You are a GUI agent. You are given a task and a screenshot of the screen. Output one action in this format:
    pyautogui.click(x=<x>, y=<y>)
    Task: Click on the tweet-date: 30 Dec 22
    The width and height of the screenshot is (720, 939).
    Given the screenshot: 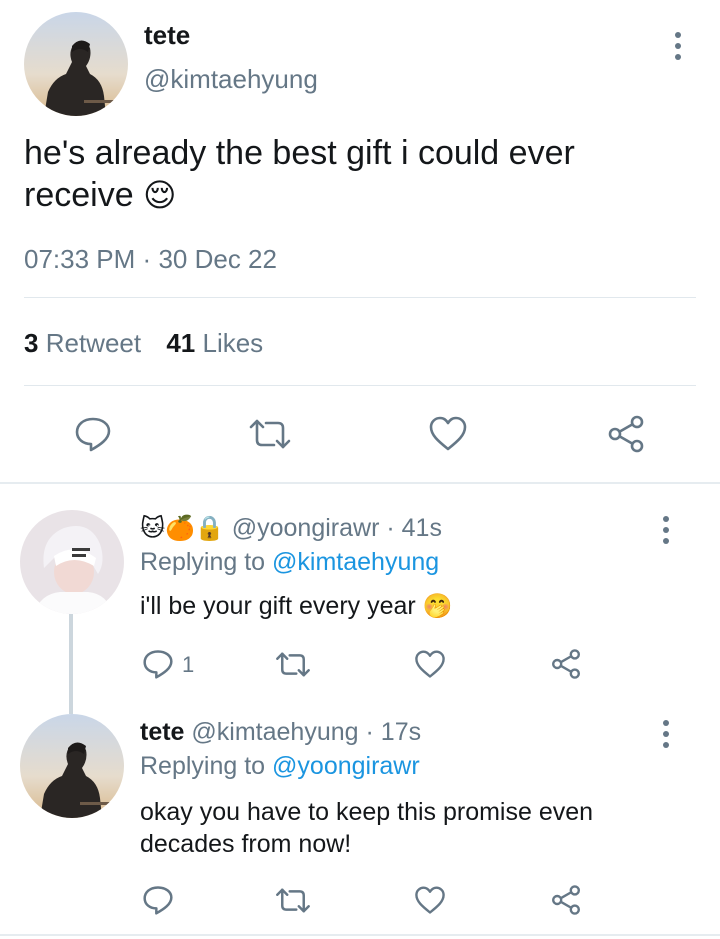 What is the action you would take?
    pyautogui.click(x=217, y=259)
    